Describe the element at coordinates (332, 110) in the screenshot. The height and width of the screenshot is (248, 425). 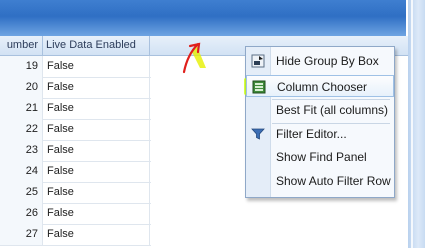
I see `menu-item-label: Best Fit (all columns)` at that location.